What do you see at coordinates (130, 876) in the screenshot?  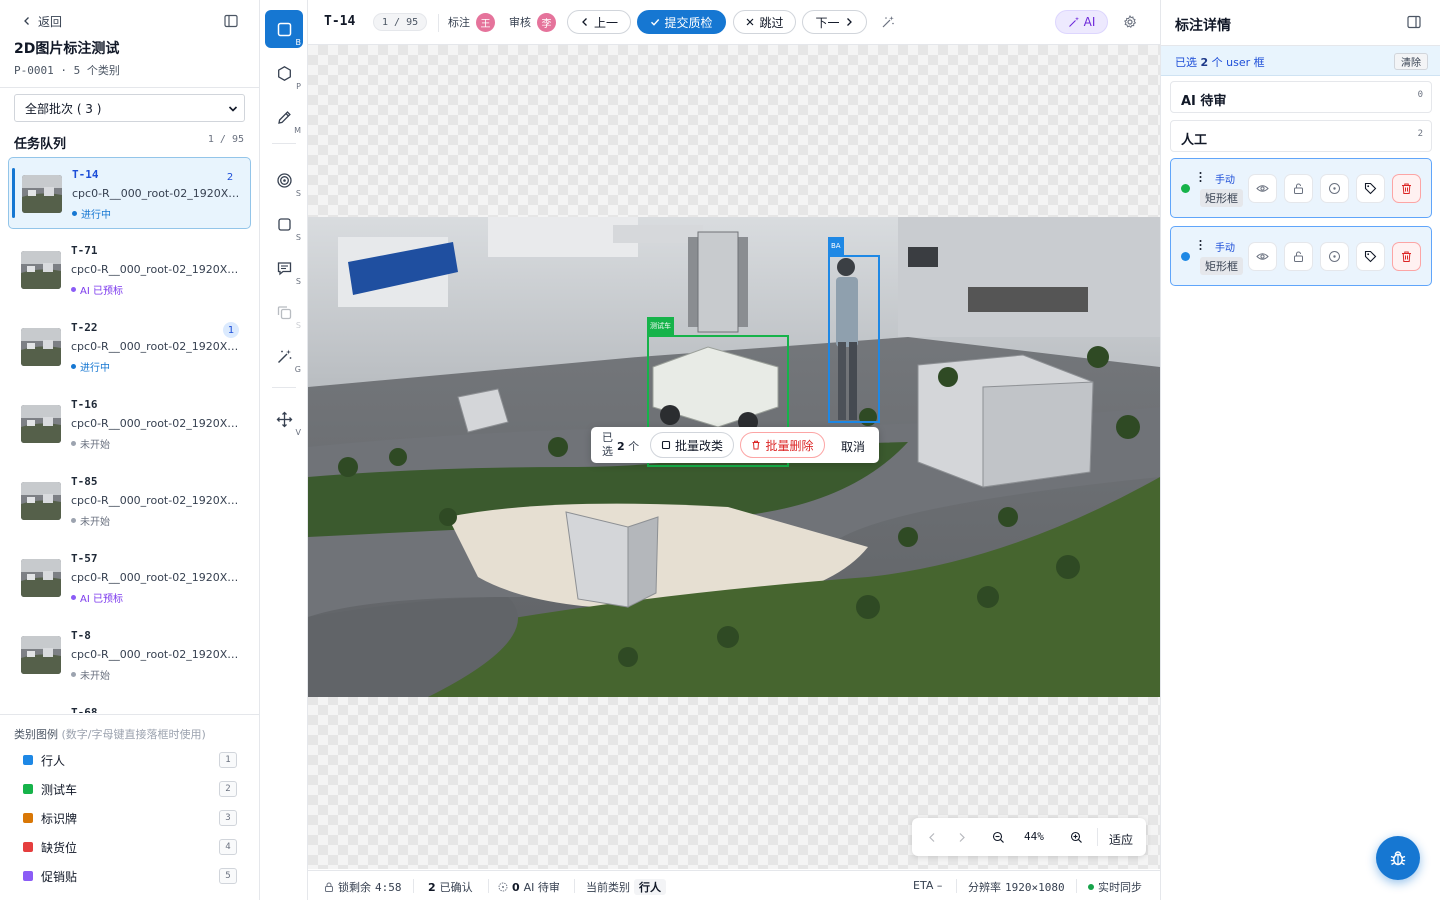 I see `legend-item: 促销贴 5` at bounding box center [130, 876].